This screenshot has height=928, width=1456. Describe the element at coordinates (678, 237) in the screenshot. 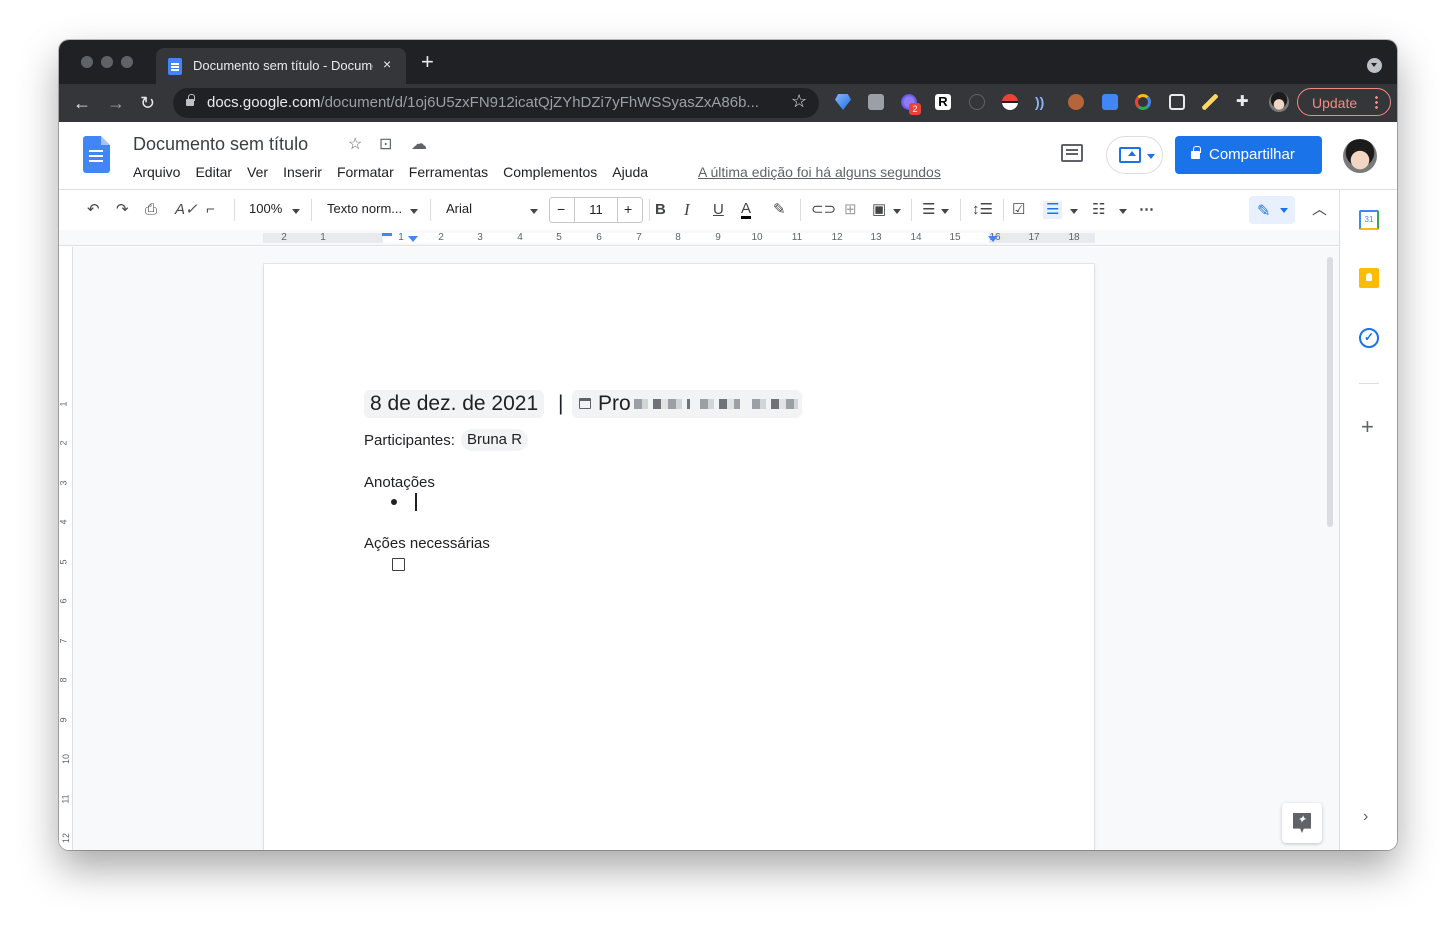

I see `ruler-number: 8` at that location.